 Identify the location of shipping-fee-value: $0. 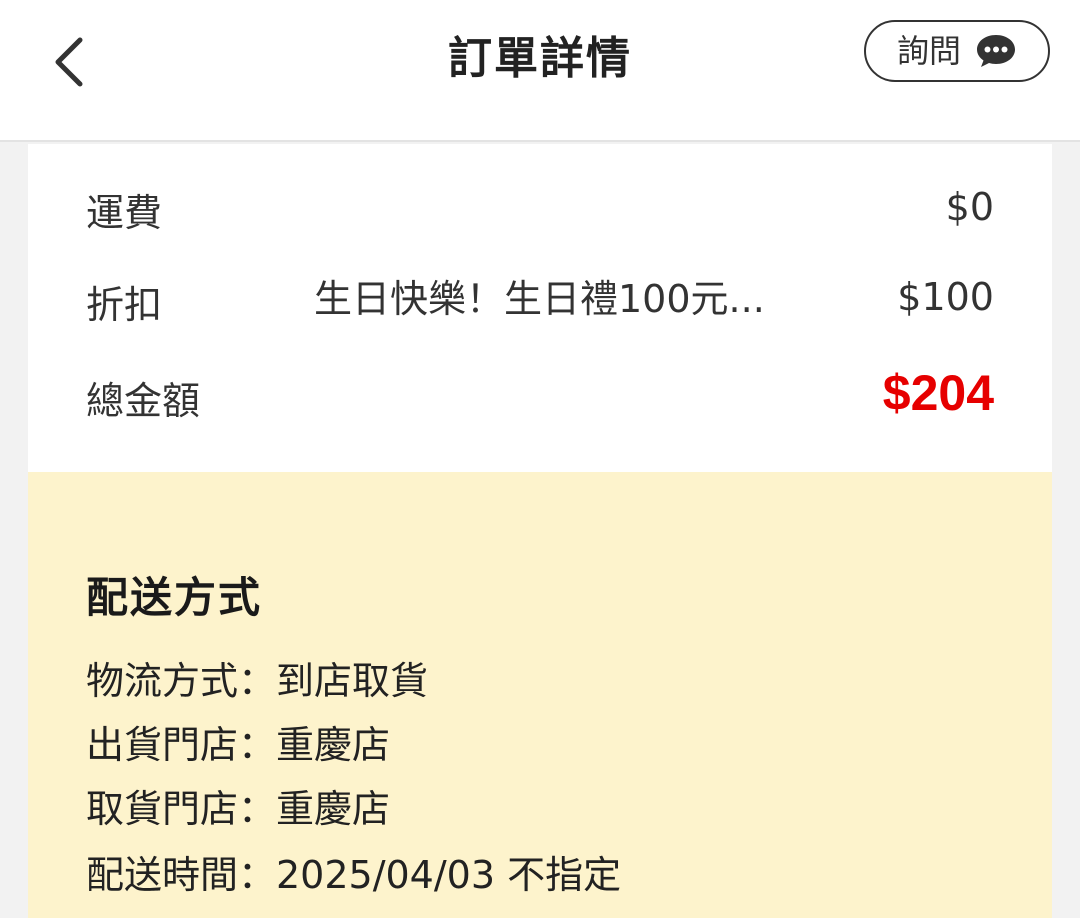
(969, 207).